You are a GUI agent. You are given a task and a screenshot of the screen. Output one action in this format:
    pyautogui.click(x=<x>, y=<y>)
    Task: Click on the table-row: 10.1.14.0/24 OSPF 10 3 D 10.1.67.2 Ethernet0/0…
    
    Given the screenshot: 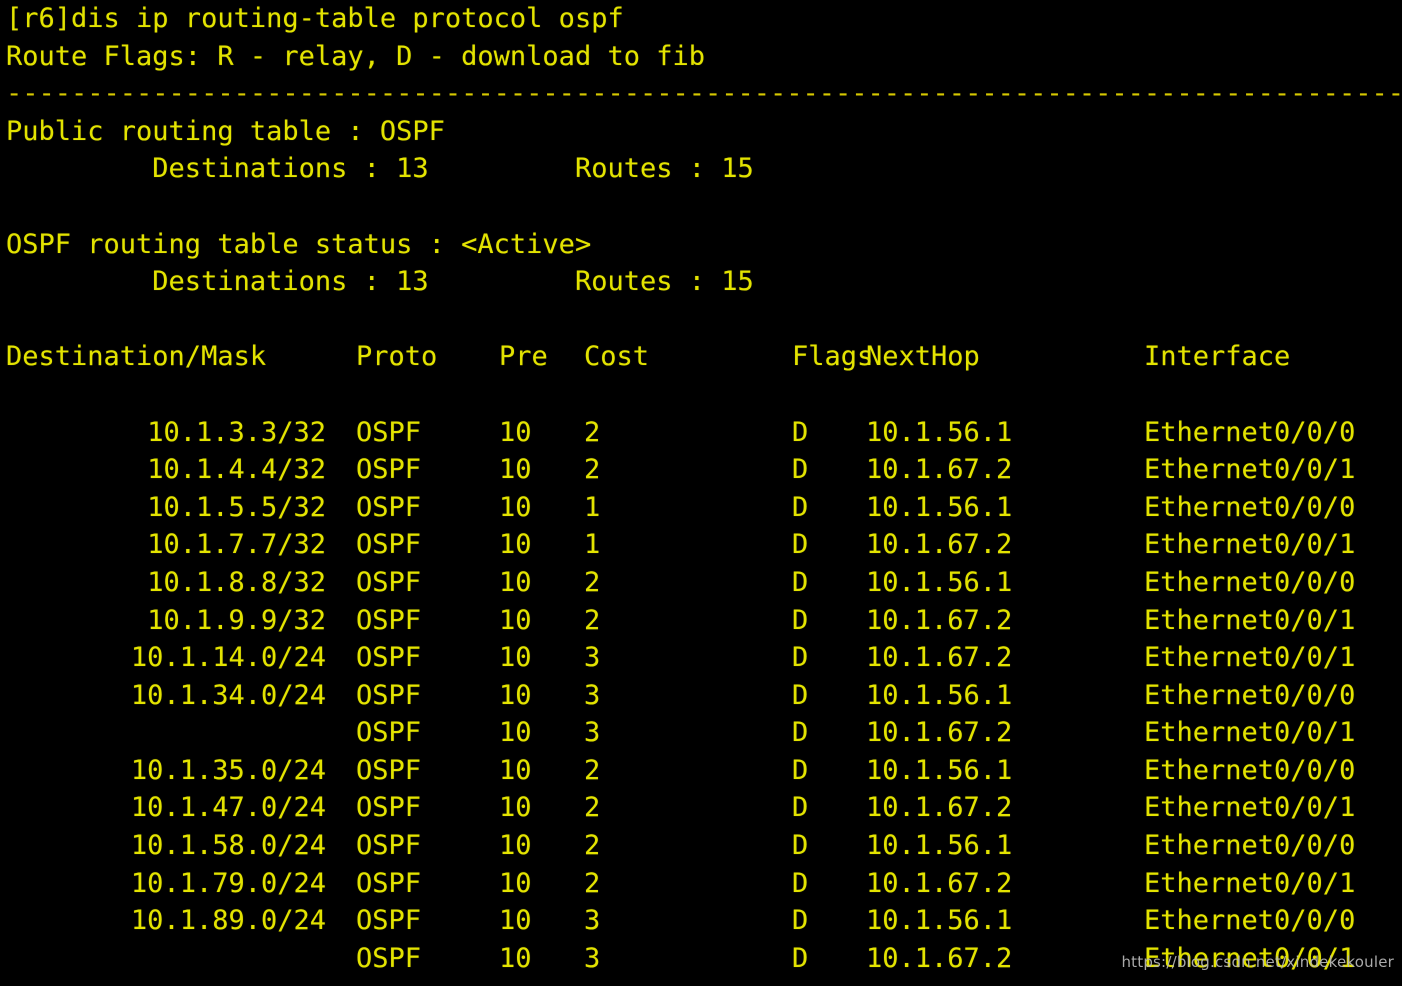 What is the action you would take?
    pyautogui.click(x=701, y=658)
    